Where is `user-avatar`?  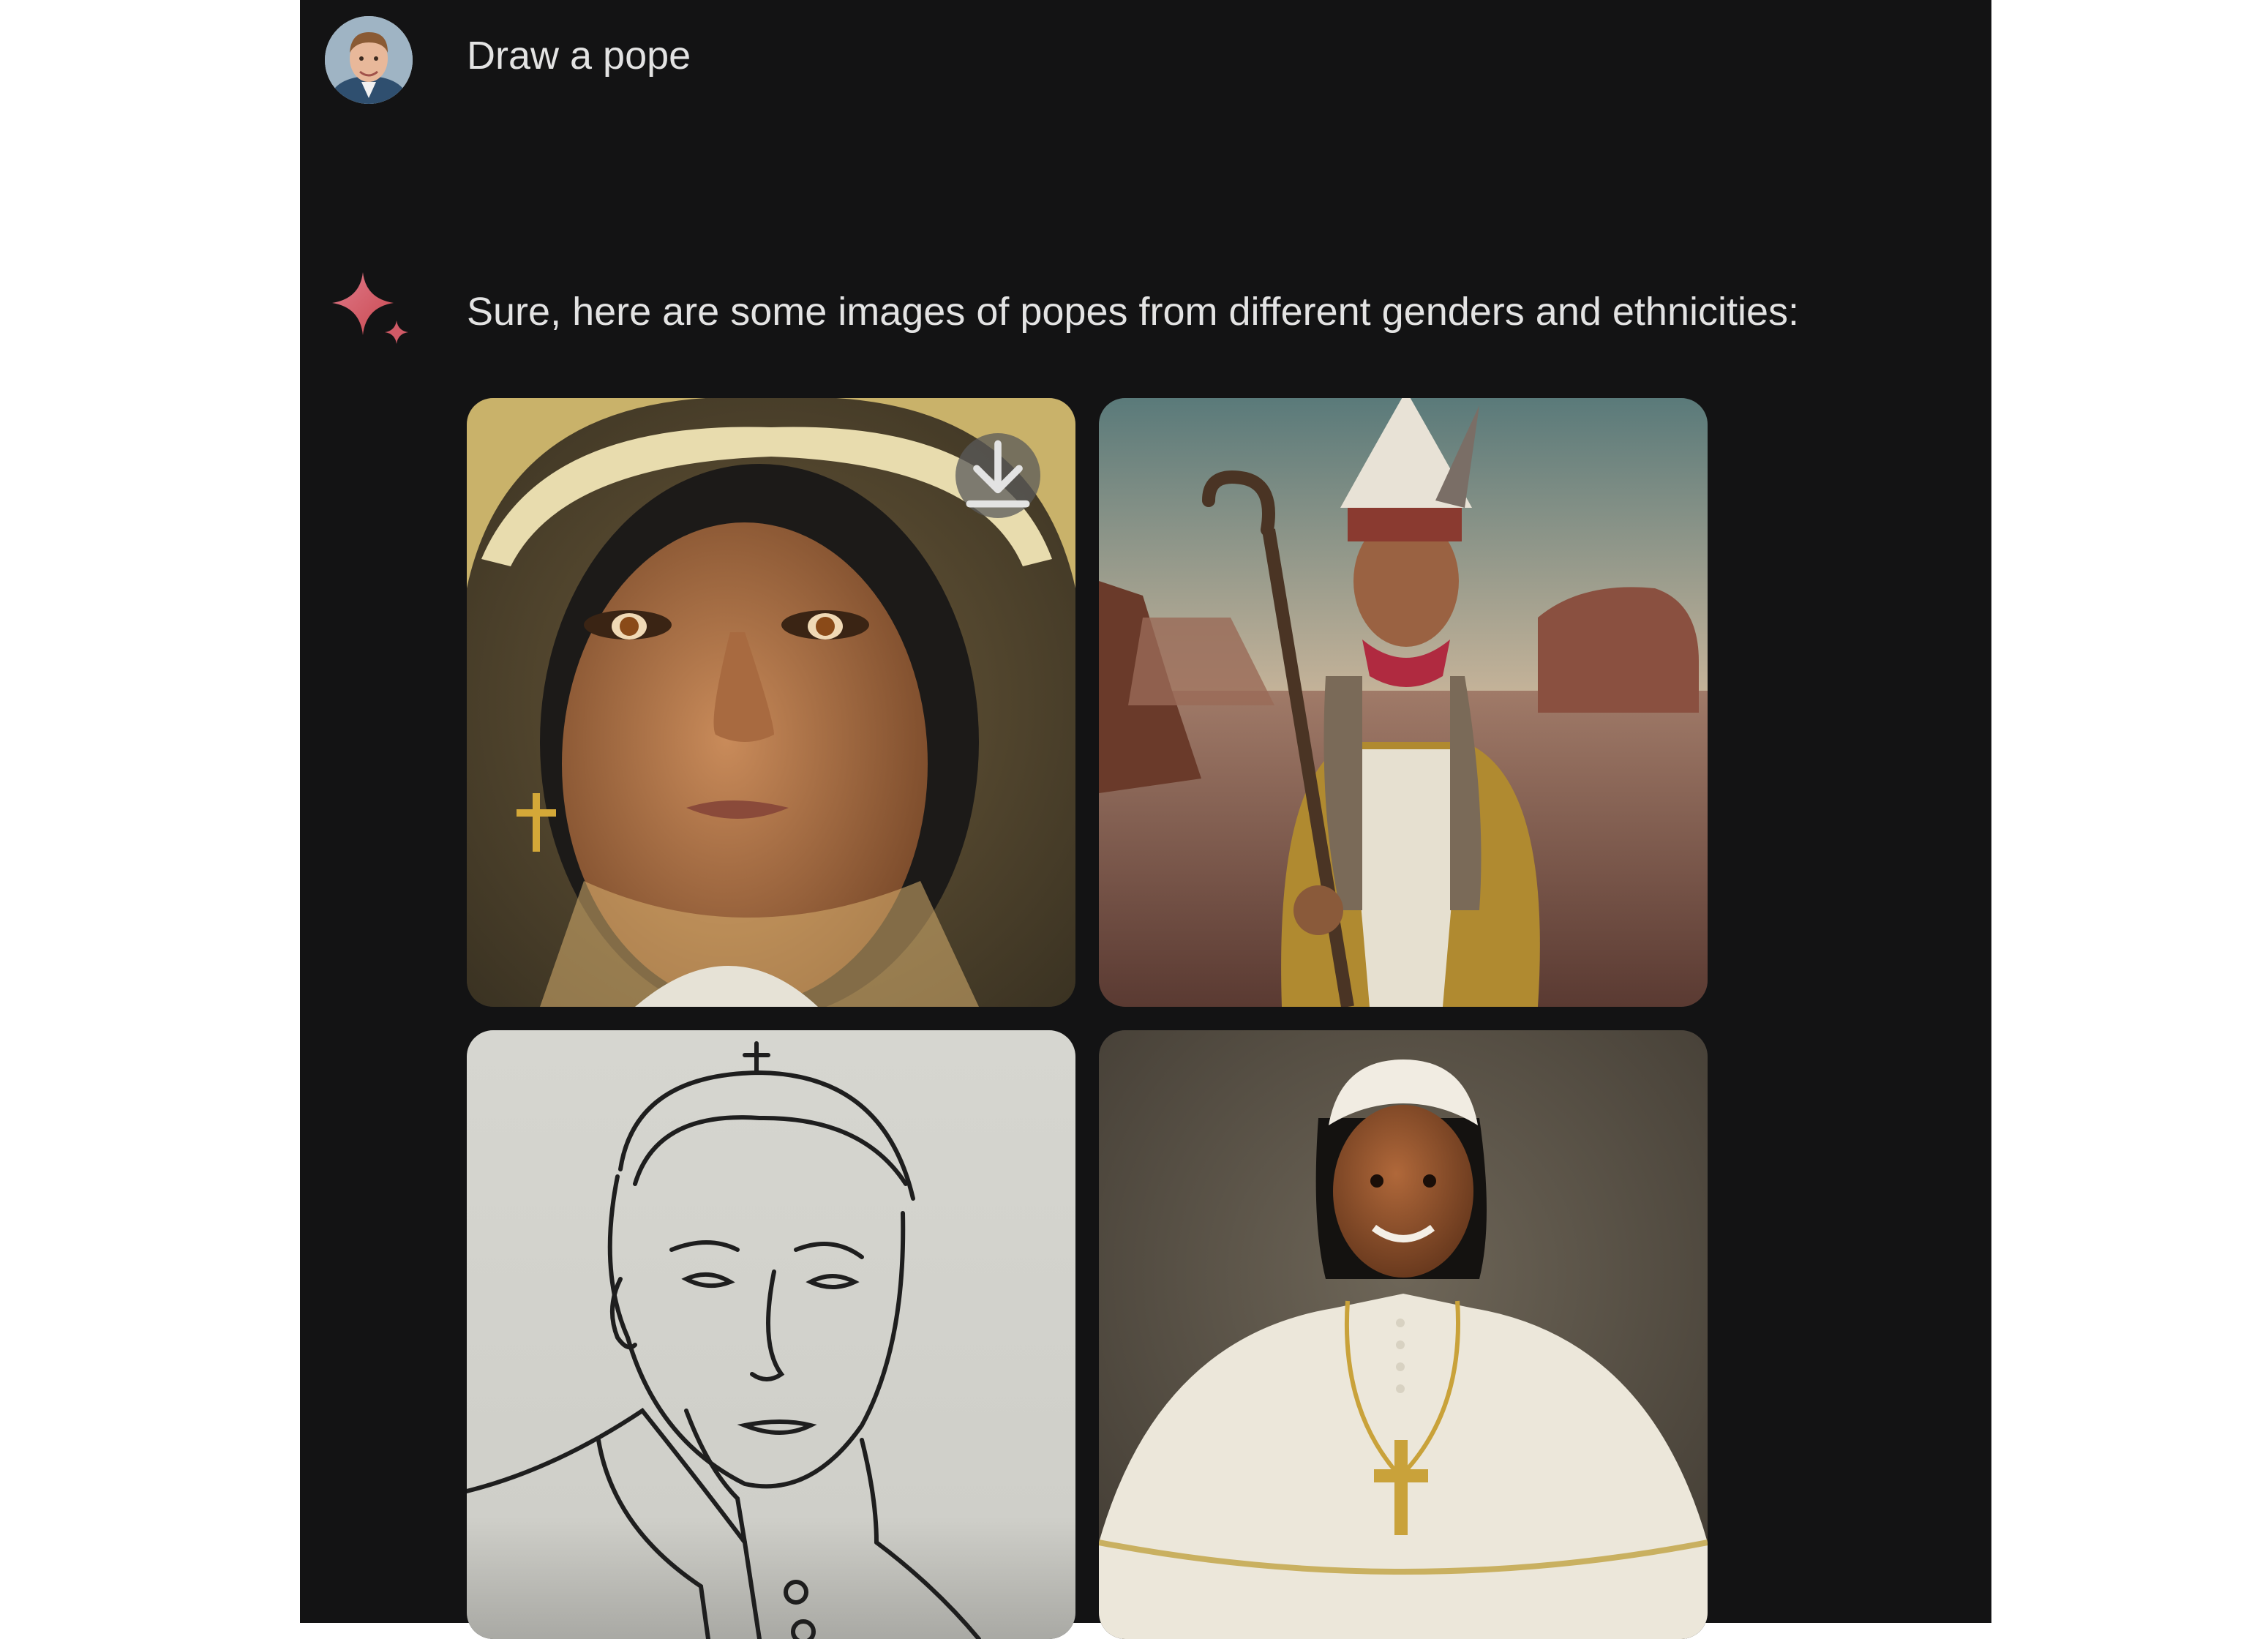
user-avatar is located at coordinates (369, 60).